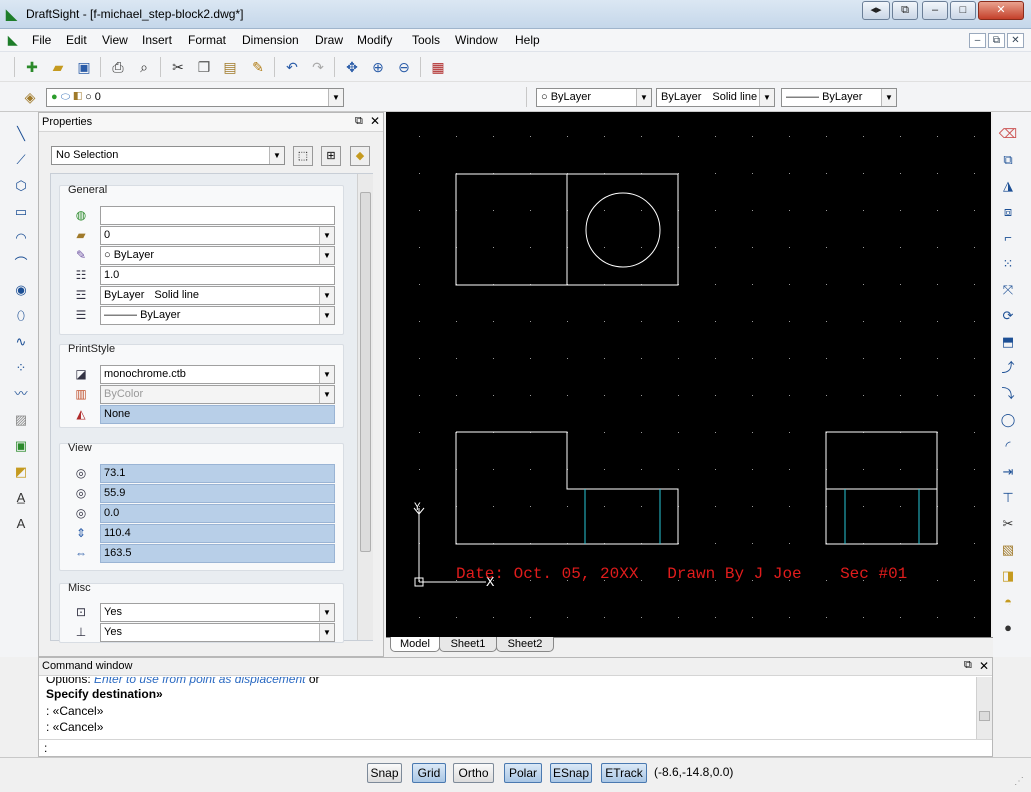  I want to click on quick-select-icon: ⊞, so click(331, 156).